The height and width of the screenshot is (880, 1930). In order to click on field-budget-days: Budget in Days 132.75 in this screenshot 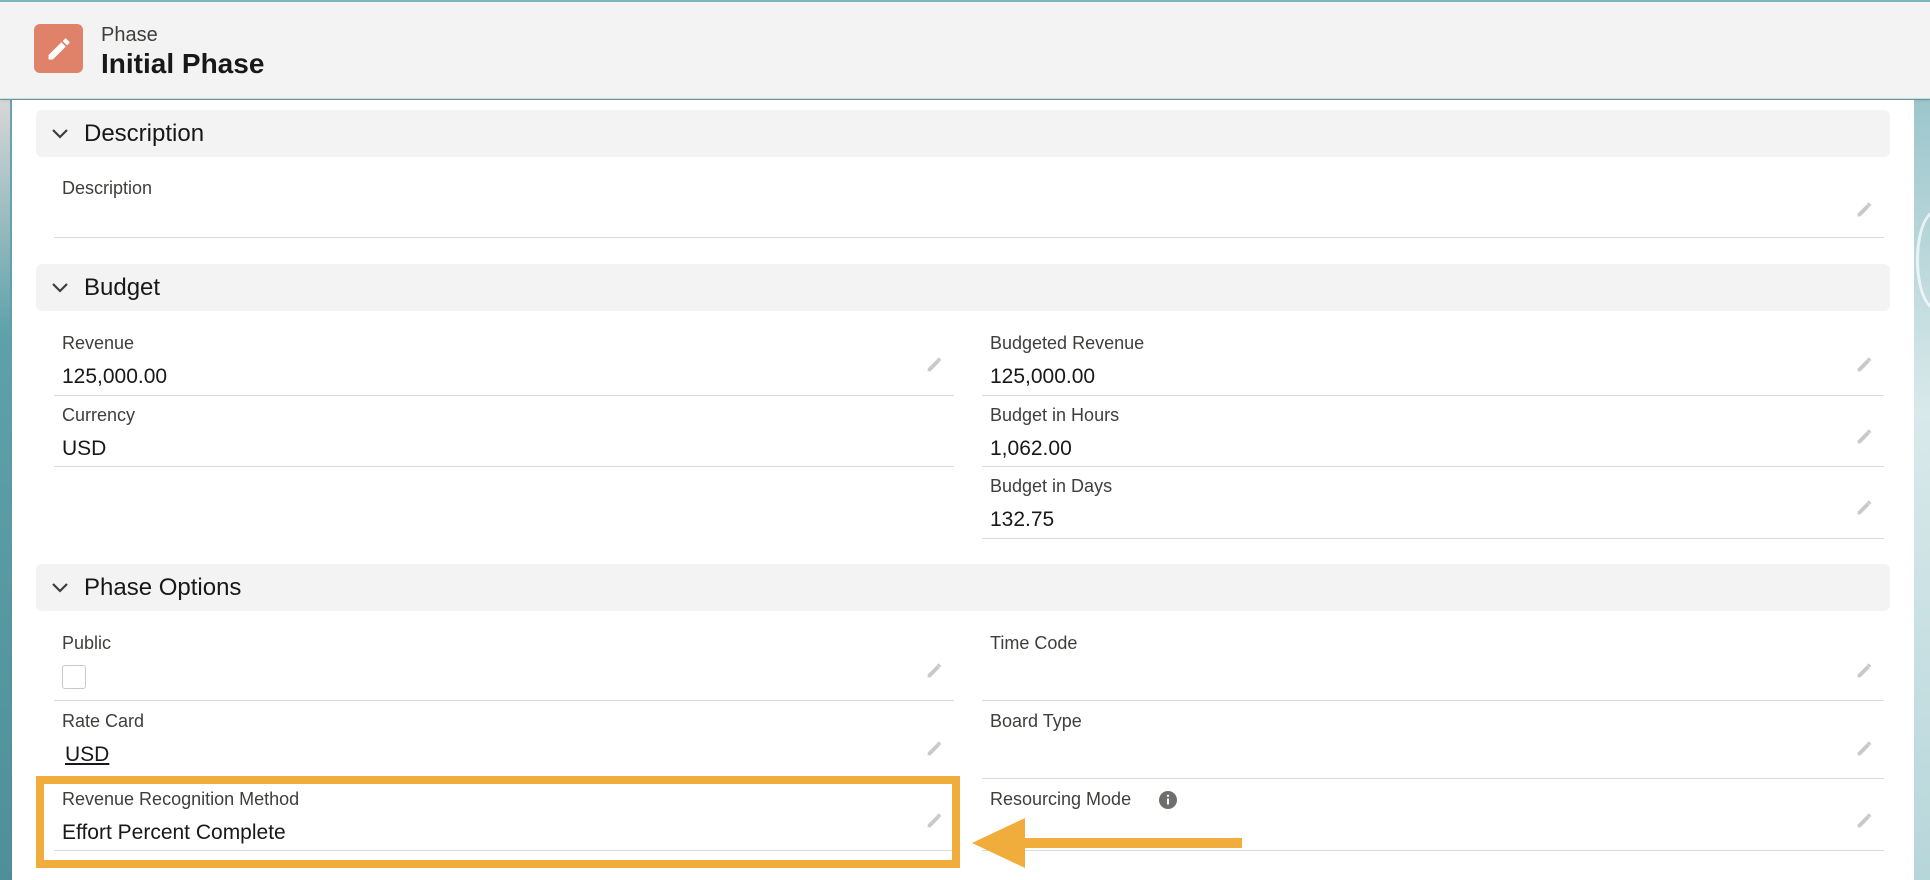, I will do `click(1433, 507)`.